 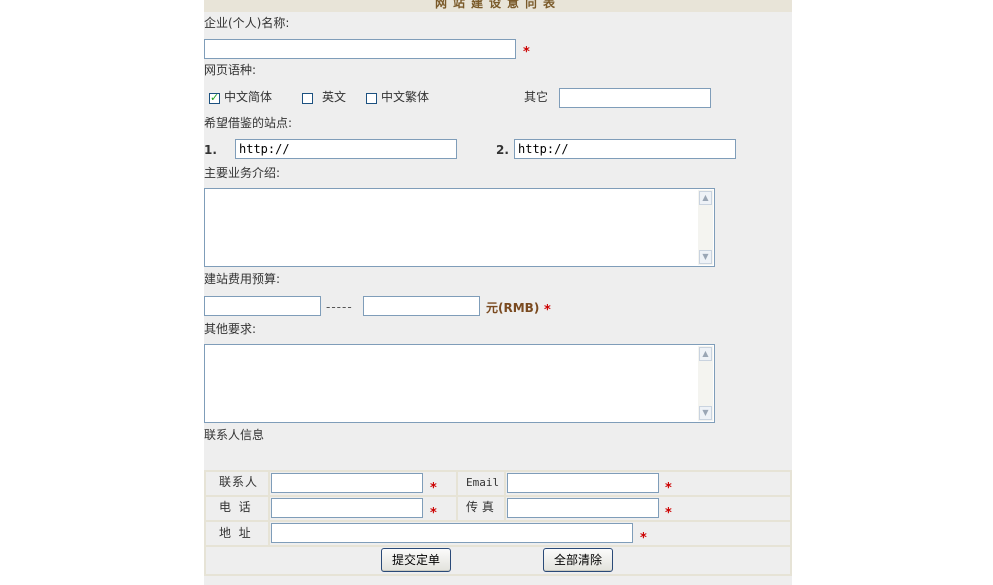 I want to click on language-traditional-chinese-label: 中文繁体, so click(x=405, y=97).